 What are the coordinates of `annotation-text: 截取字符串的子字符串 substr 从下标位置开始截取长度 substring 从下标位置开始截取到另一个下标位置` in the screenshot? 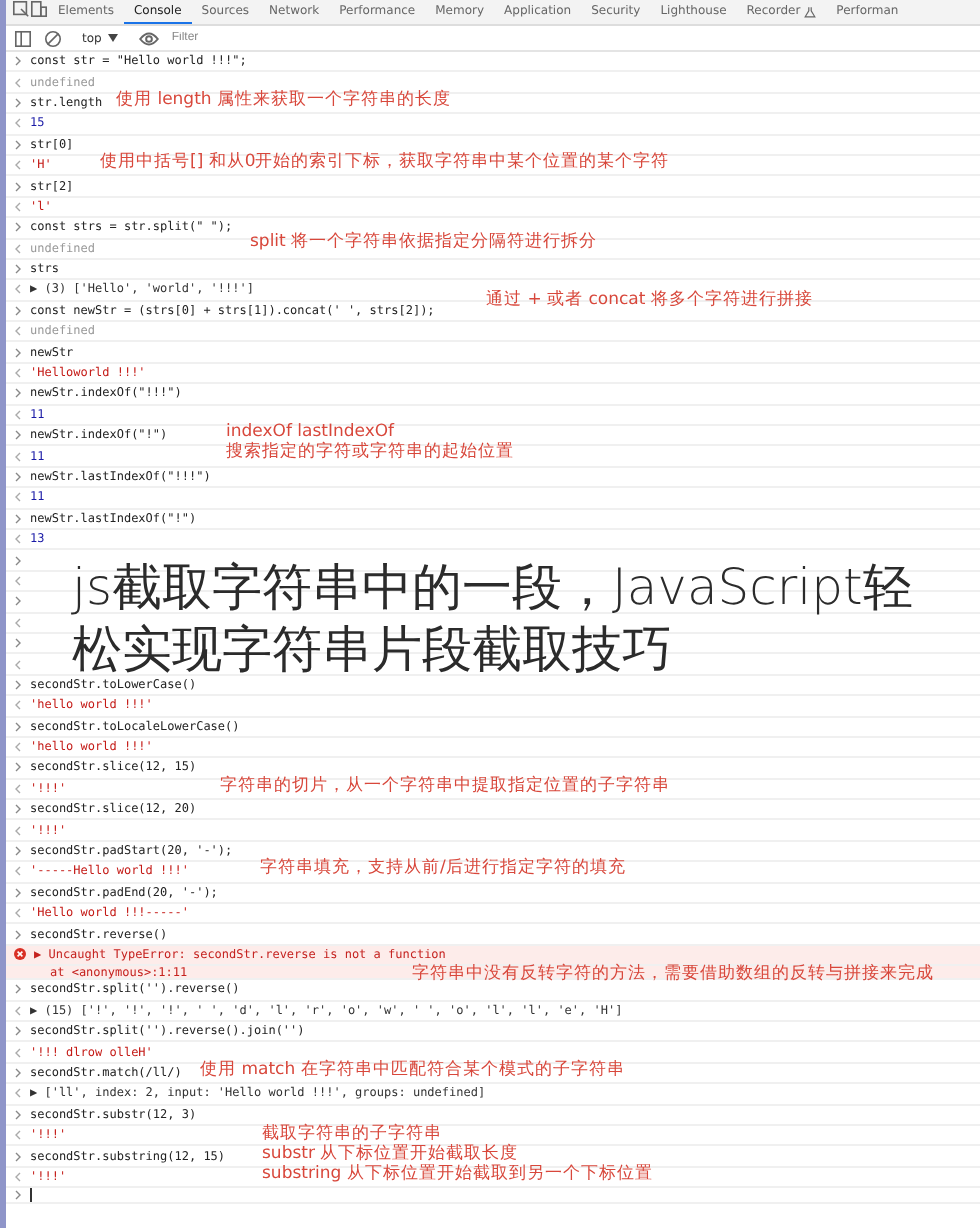 It's located at (457, 1153).